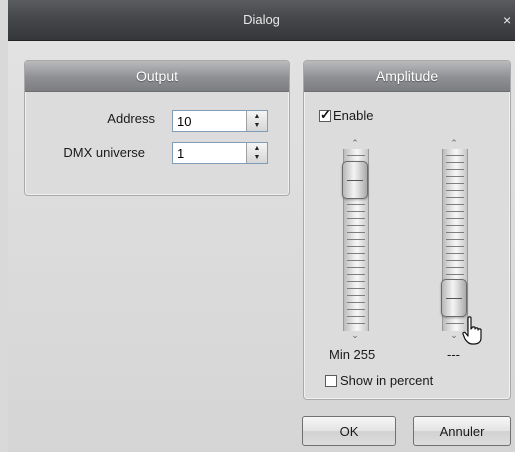  Describe the element at coordinates (104, 152) in the screenshot. I see `dmx-universe-label: DMX universe` at that location.